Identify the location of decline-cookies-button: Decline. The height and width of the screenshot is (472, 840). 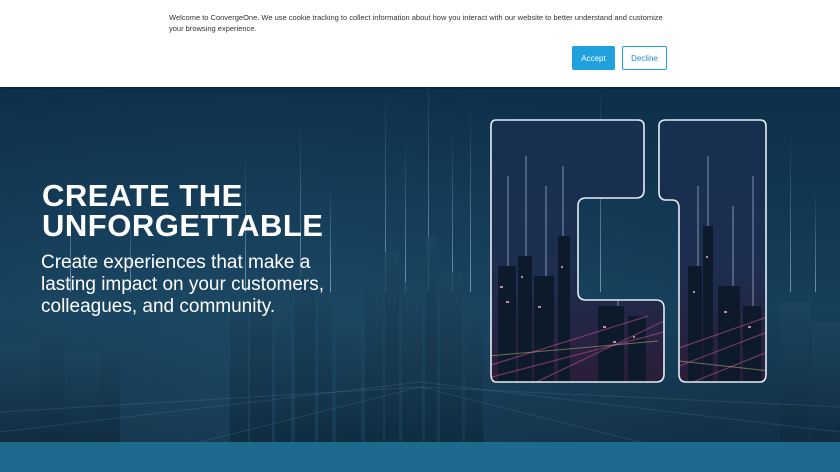
(644, 58).